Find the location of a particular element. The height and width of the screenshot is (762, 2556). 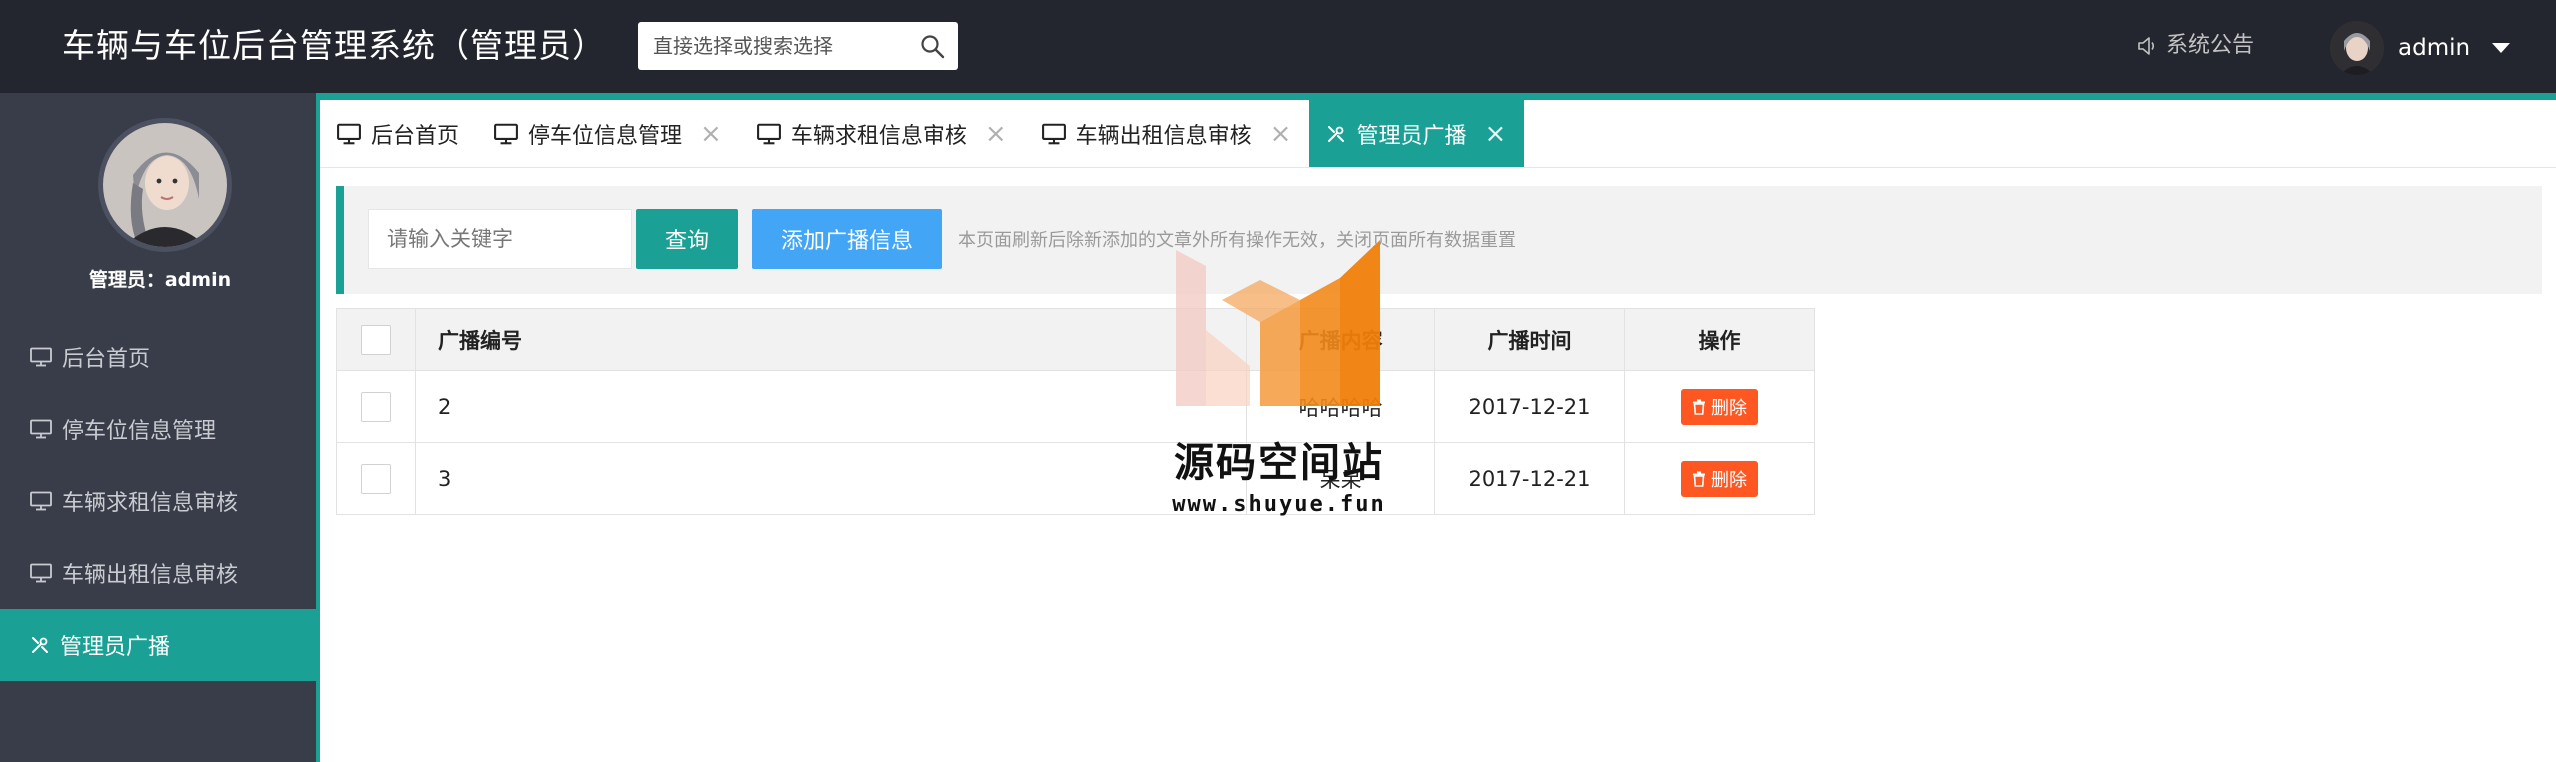

tab-home: 后台首页 is located at coordinates (398, 133).